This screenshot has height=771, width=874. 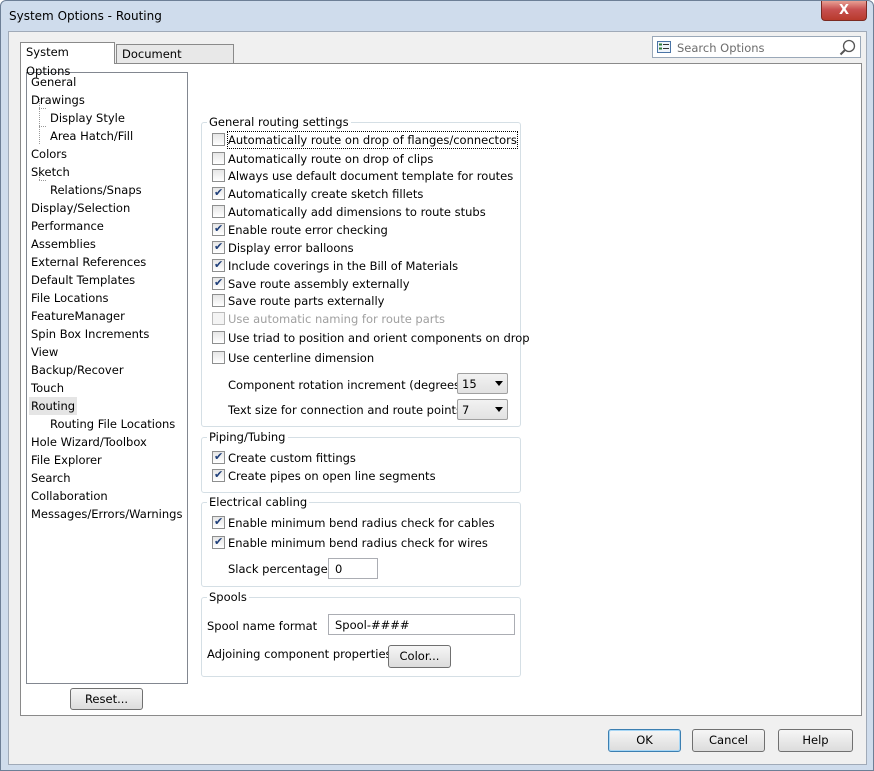 I want to click on dropdown-value: 7, so click(x=466, y=410).